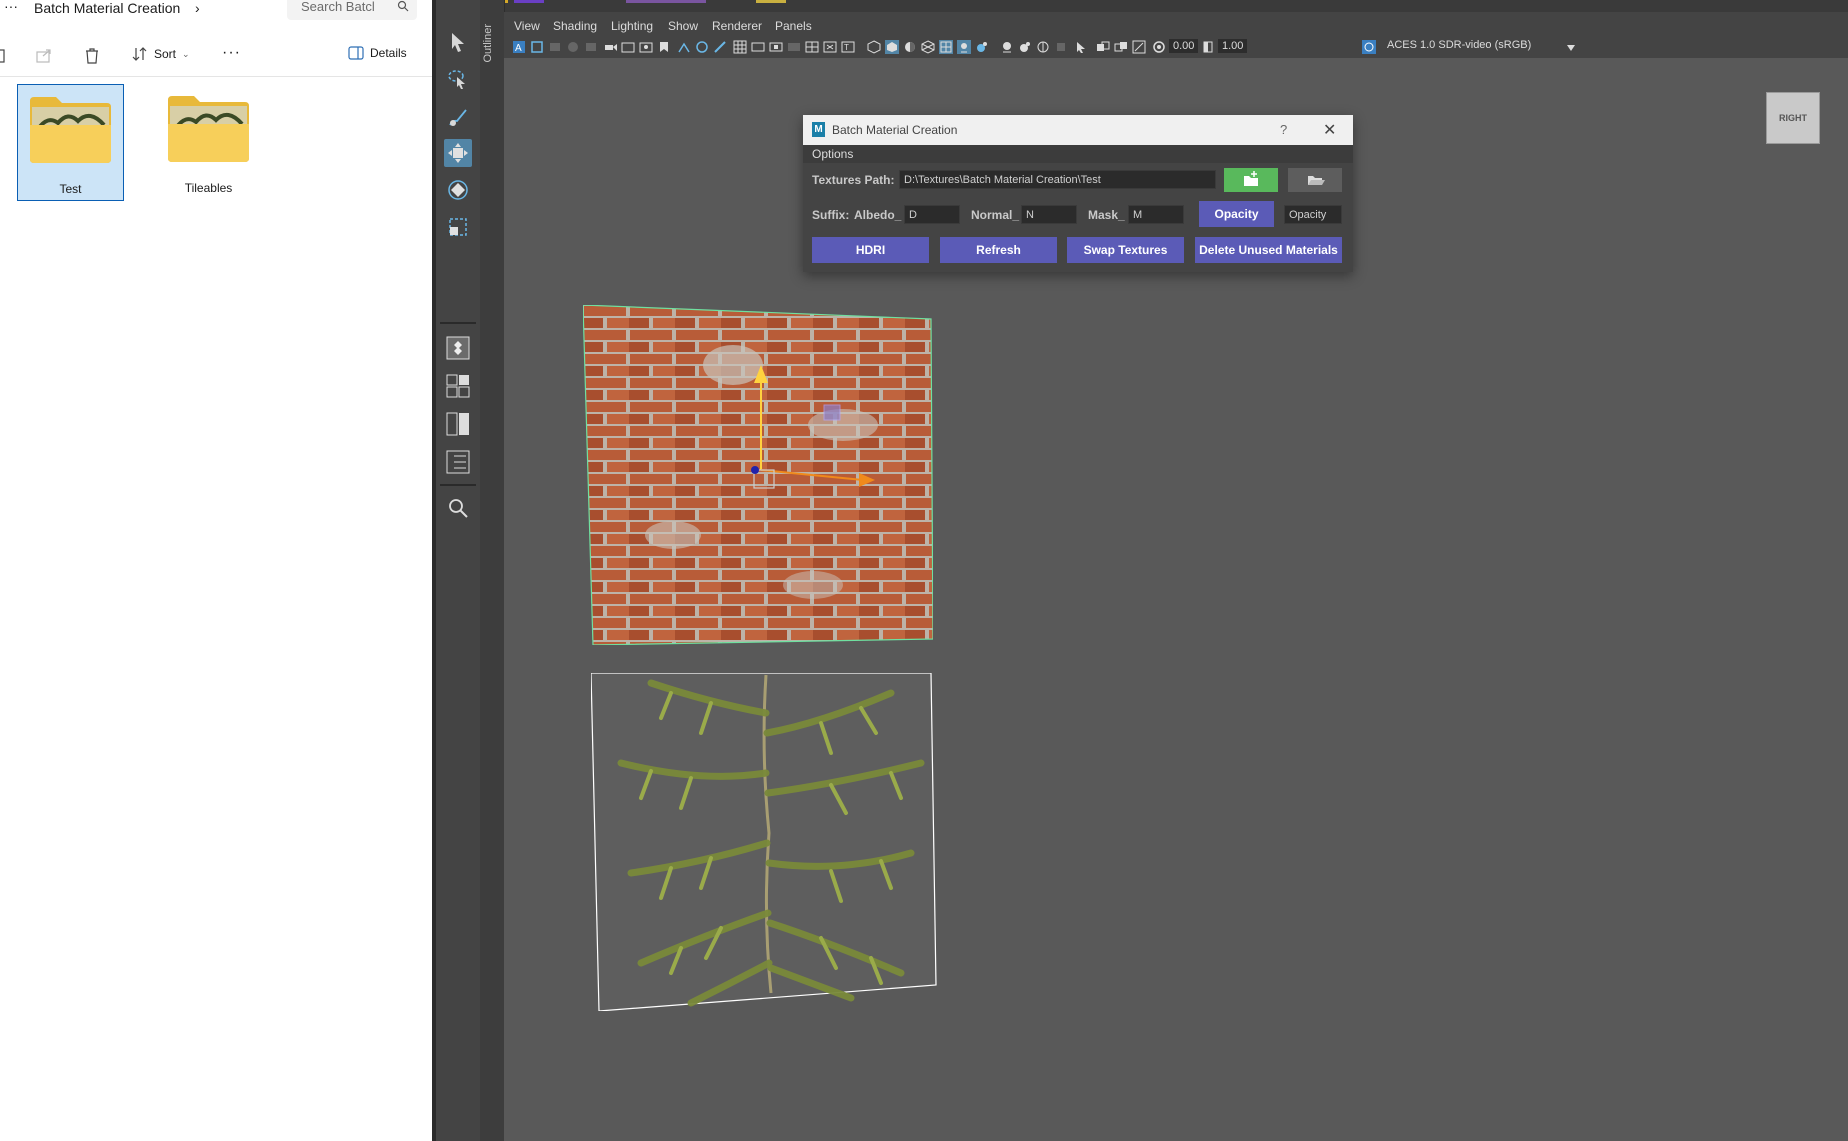 Image resolution: width=1848 pixels, height=1141 pixels. Describe the element at coordinates (720, 47) in the screenshot. I see `safe-title-icon` at that location.